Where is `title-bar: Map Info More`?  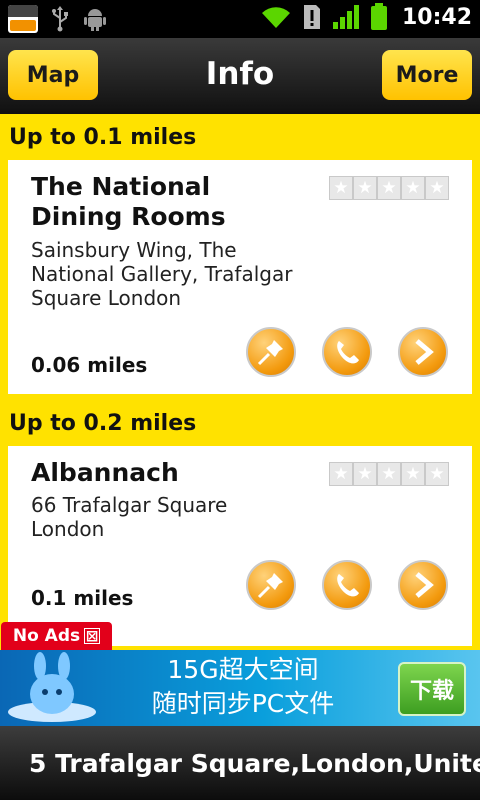 title-bar: Map Info More is located at coordinates (240, 76).